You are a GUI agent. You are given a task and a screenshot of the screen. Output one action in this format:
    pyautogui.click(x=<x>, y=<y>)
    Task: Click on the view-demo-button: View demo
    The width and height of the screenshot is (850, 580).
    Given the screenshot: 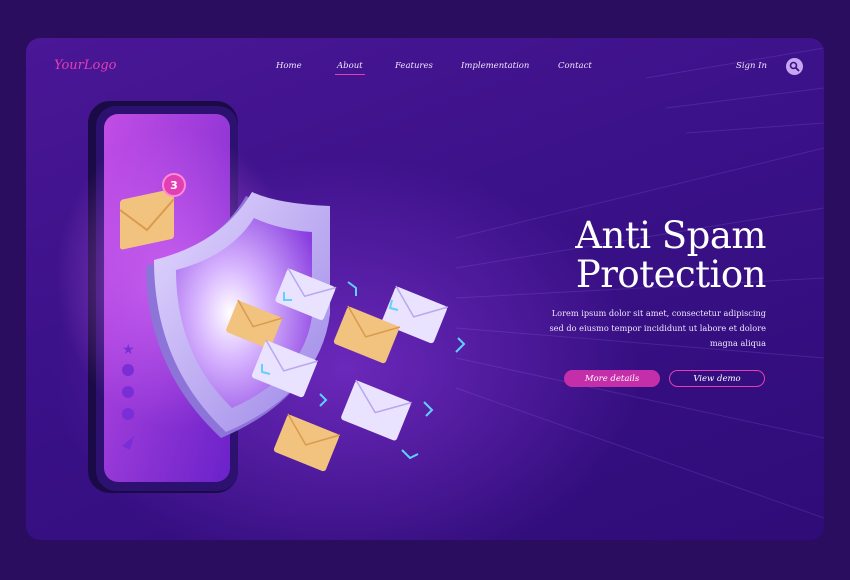 What is the action you would take?
    pyautogui.click(x=717, y=378)
    